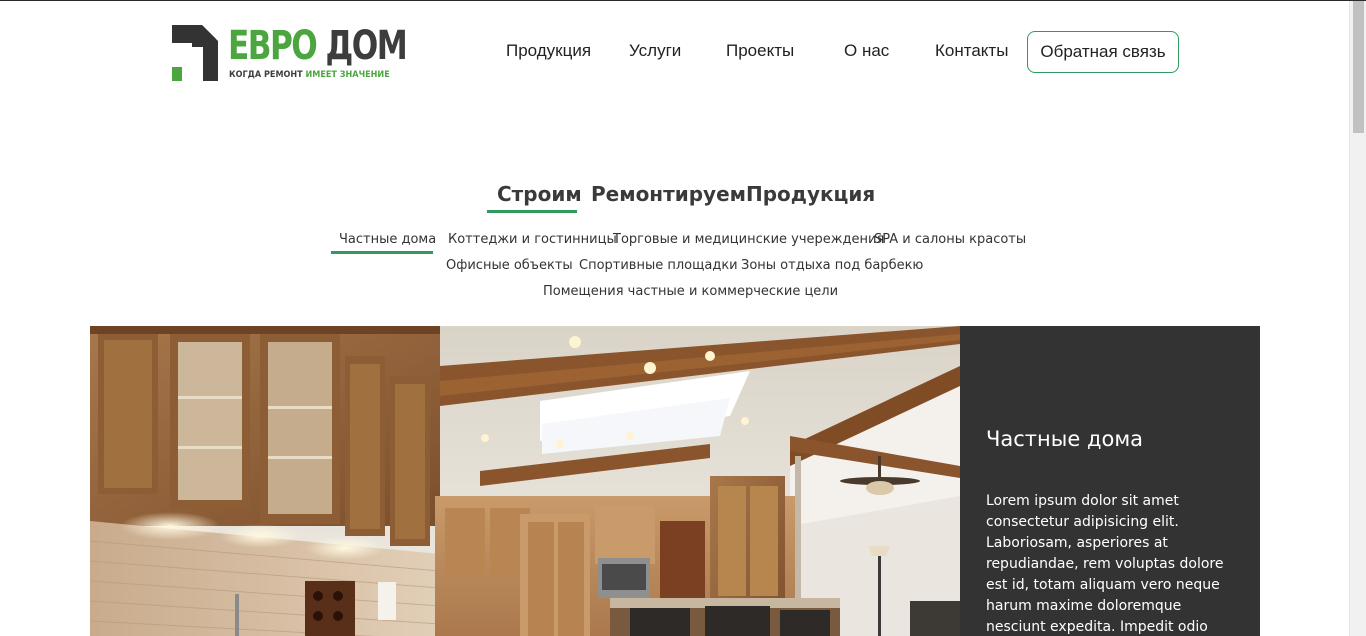  Describe the element at coordinates (1358, 67) in the screenshot. I see `scrollbar-thumb` at that location.